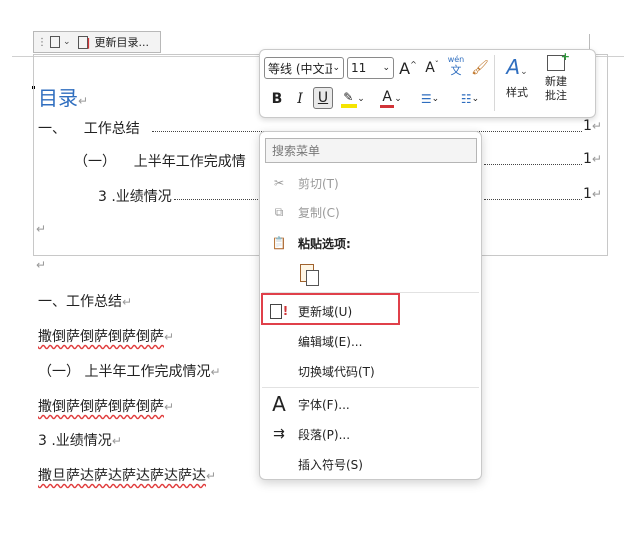  I want to click on drag-handle-icon: ⋮, so click(42, 42).